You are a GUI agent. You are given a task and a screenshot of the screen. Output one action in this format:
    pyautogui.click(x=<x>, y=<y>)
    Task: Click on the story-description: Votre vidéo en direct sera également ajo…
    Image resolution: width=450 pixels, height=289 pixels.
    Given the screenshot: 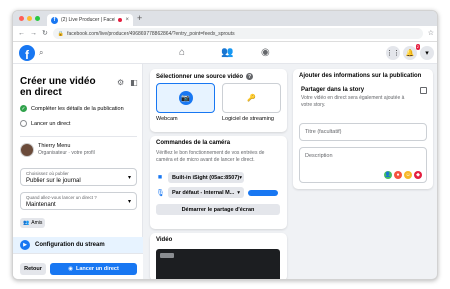 What is the action you would take?
    pyautogui.click(x=353, y=101)
    